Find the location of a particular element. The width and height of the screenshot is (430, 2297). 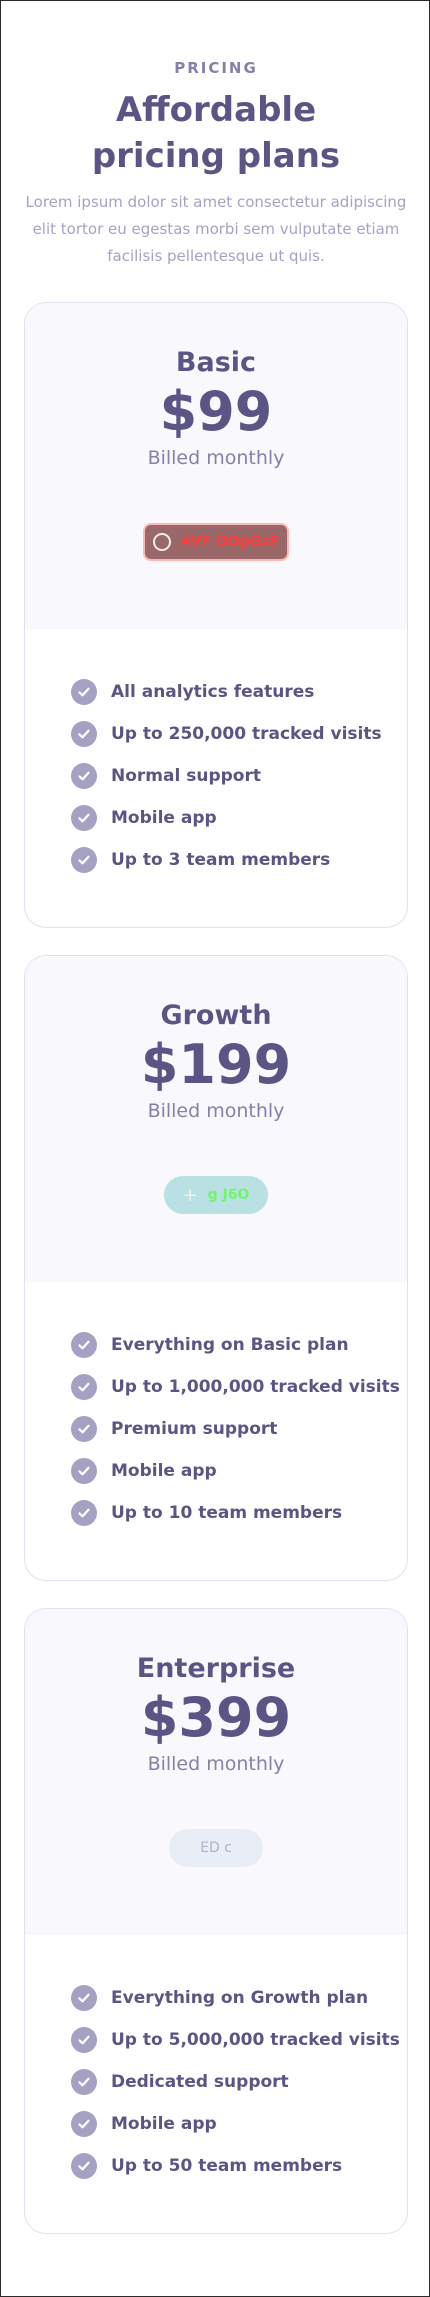

plan-card-header: Enterprise $399 Billed monthly ED c is located at coordinates (216, 1772).